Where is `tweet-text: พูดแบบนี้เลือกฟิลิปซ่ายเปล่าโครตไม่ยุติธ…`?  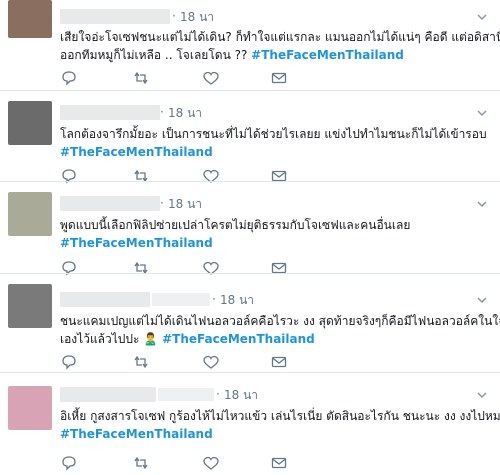
tweet-text: พูดแบบนี้เลือกฟิลิปซ่ายเปล่าโครตไม่ยุติธ… is located at coordinates (235, 234).